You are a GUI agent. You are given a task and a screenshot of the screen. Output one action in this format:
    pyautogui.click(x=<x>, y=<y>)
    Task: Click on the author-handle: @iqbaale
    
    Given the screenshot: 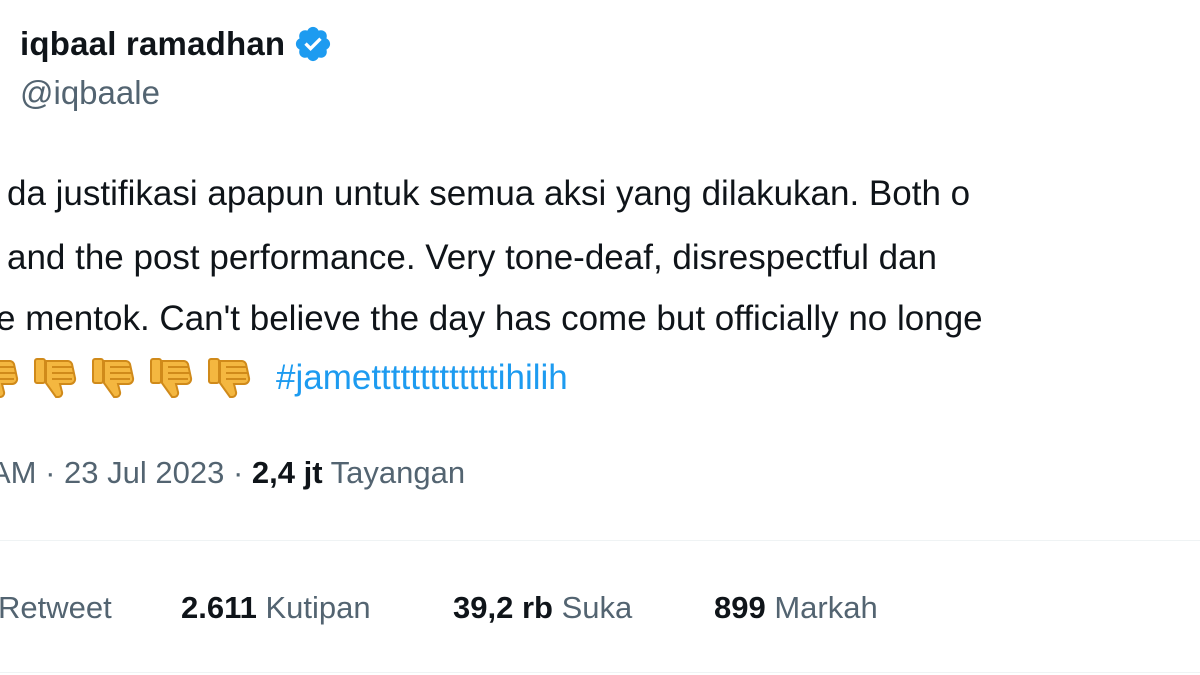 What is the action you would take?
    pyautogui.click(x=90, y=93)
    